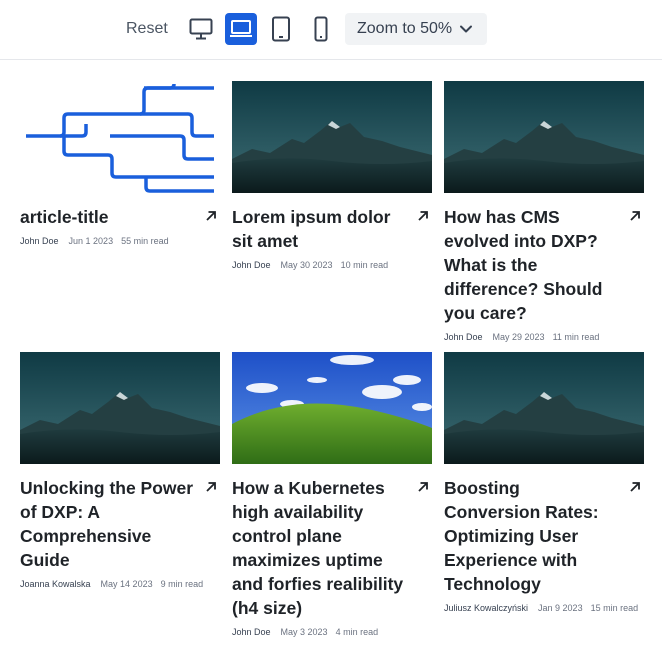 The image size is (662, 649). I want to click on reset-button: Reset, so click(147, 29).